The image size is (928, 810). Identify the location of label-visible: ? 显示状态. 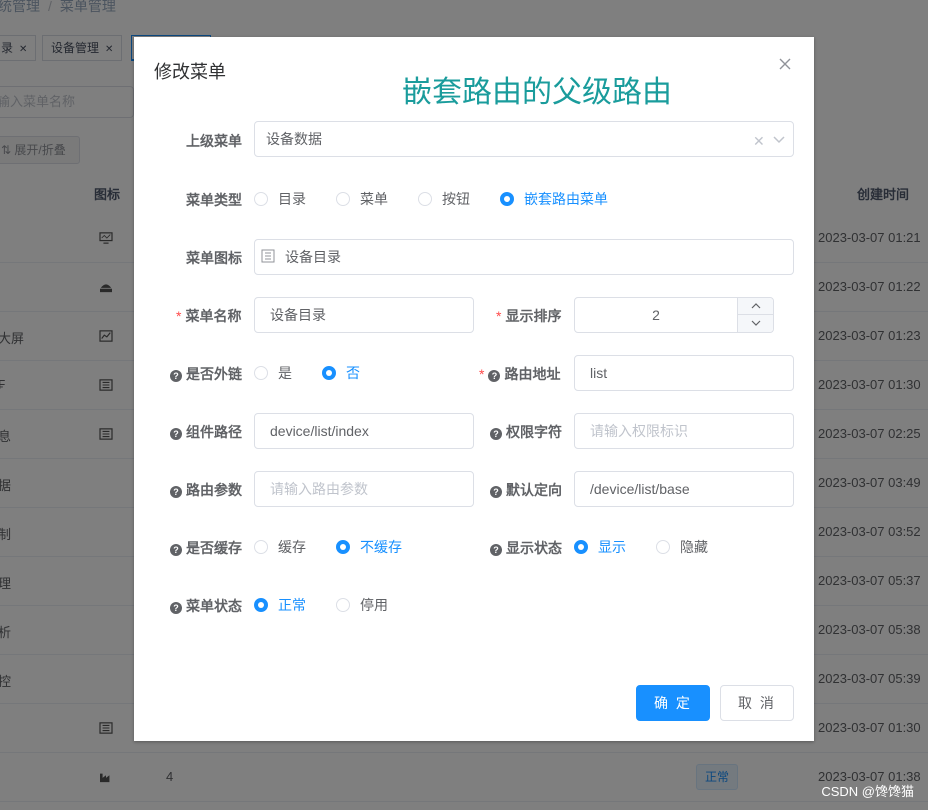
(526, 548).